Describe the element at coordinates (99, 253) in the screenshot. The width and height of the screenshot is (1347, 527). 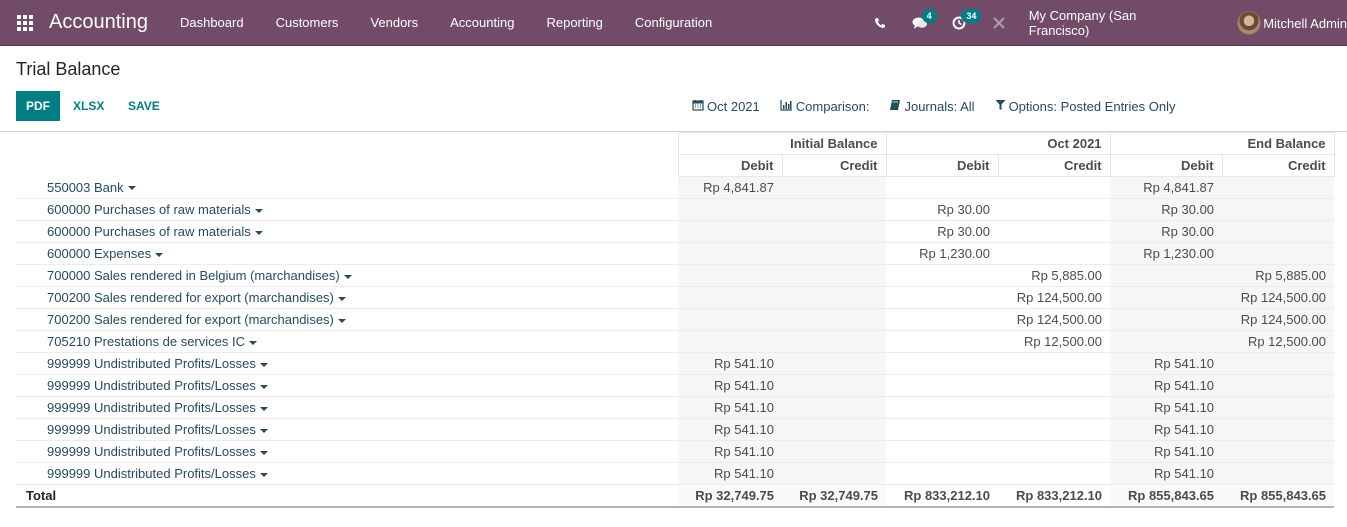
I see `account-label: 600000 Expenses` at that location.